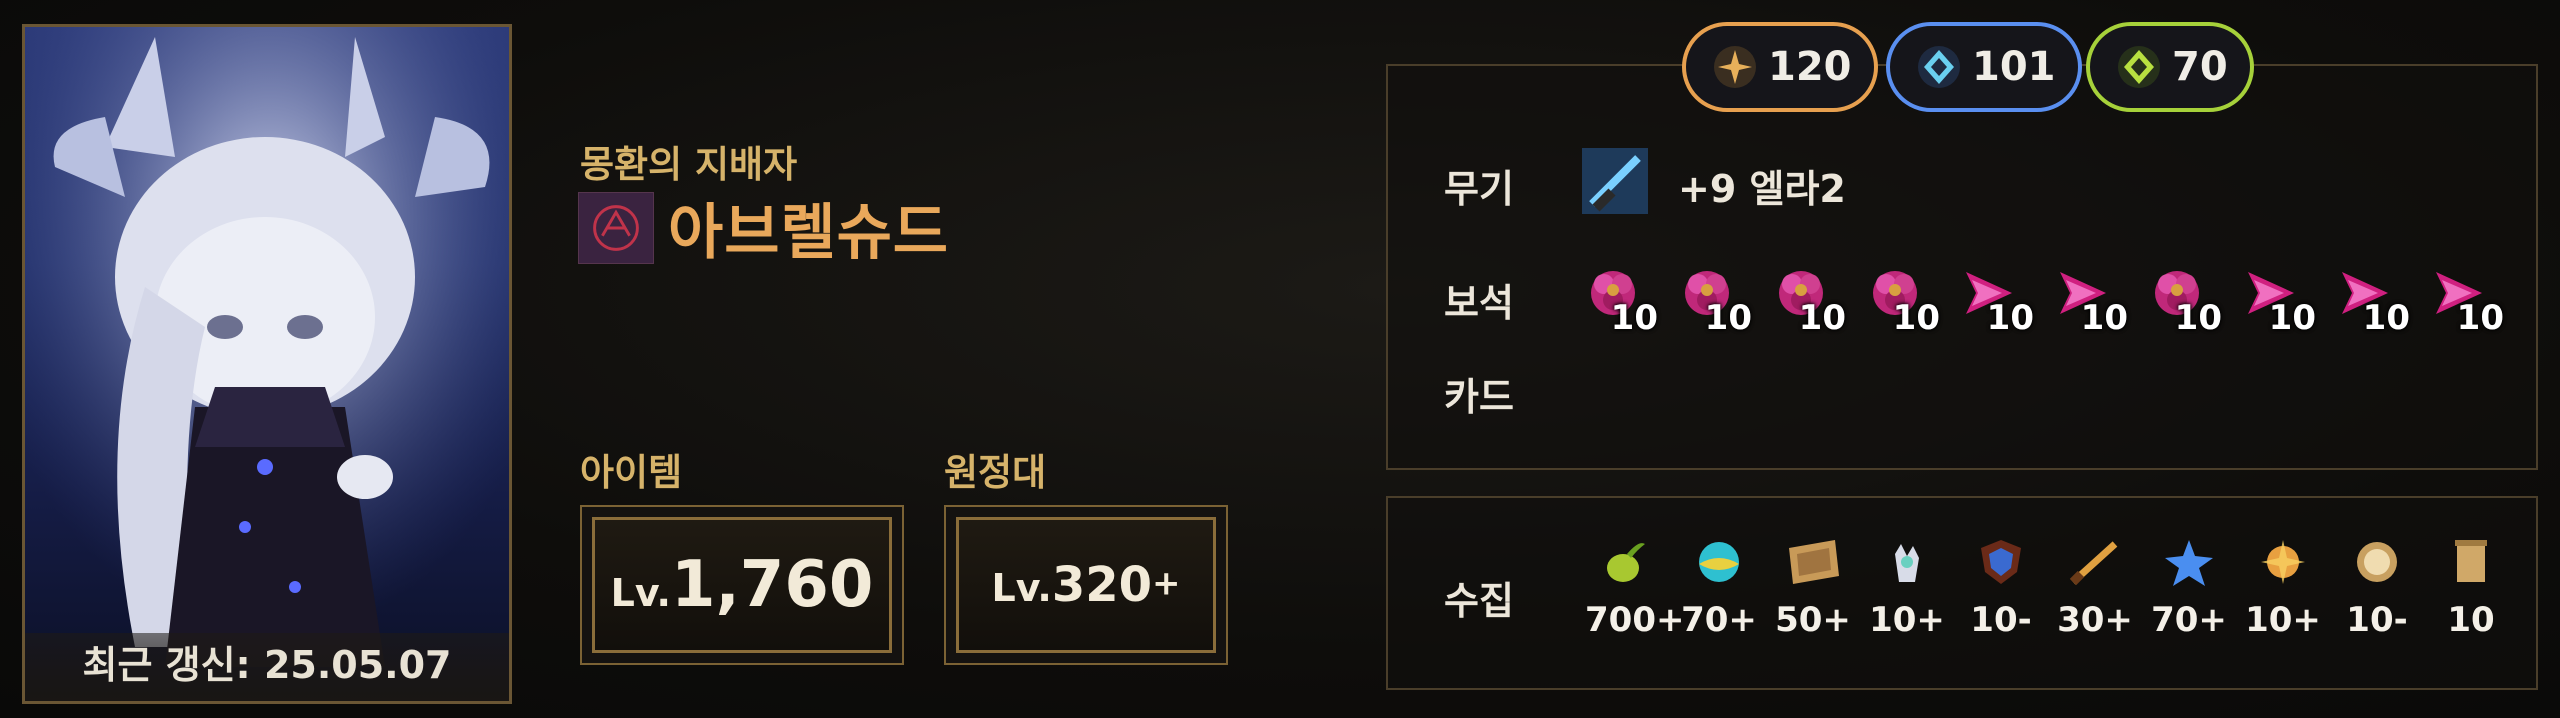 This screenshot has height=718, width=2560. What do you see at coordinates (1479, 303) in the screenshot?
I see `gem-label: 보석` at bounding box center [1479, 303].